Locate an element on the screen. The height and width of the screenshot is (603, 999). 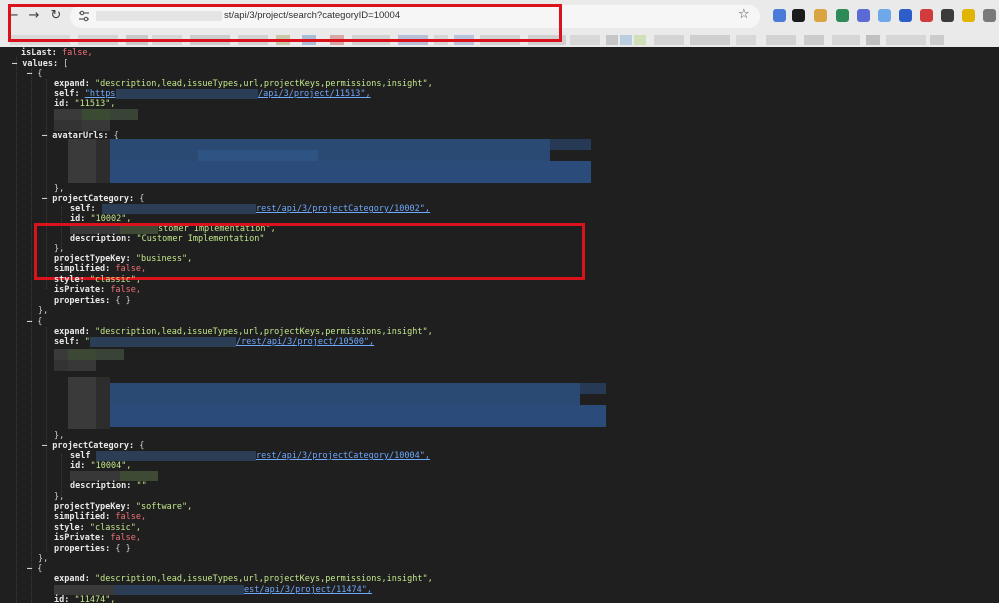
json-line-cat-self-1: self: is located at coordinates (83, 209).